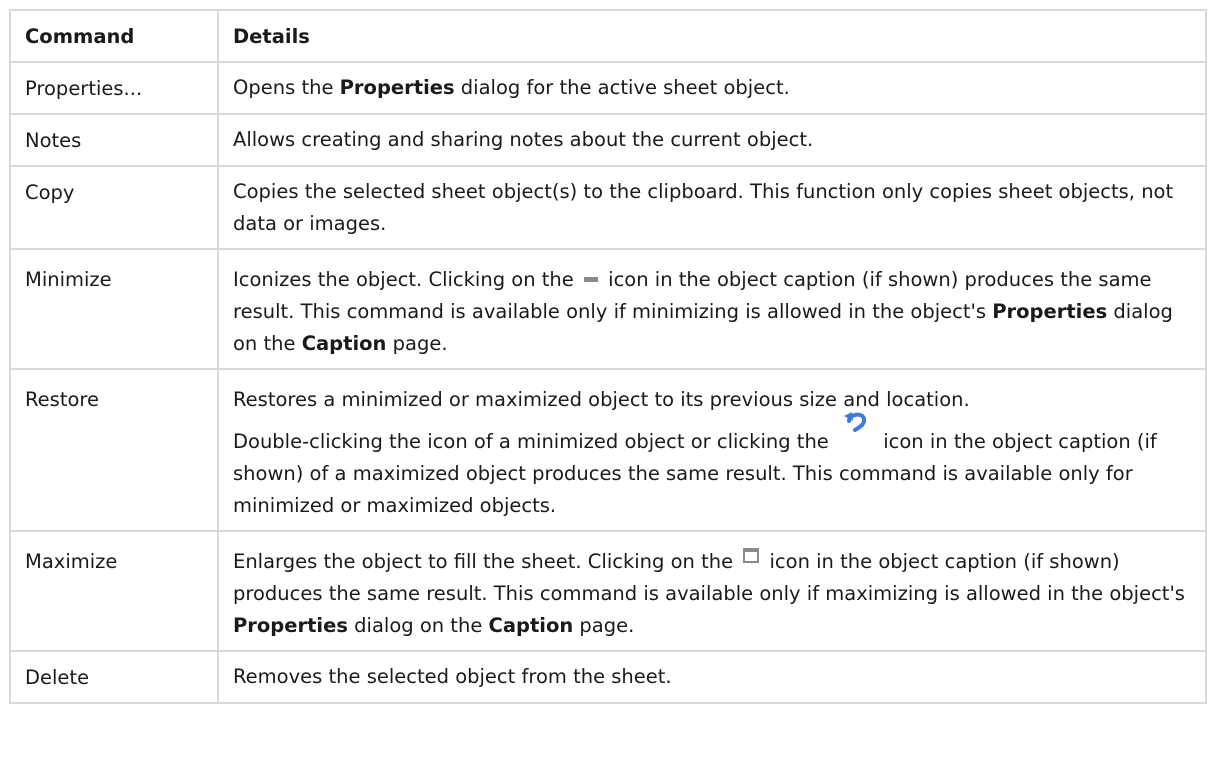  Describe the element at coordinates (114, 450) in the screenshot. I see `command-name: Restore` at that location.